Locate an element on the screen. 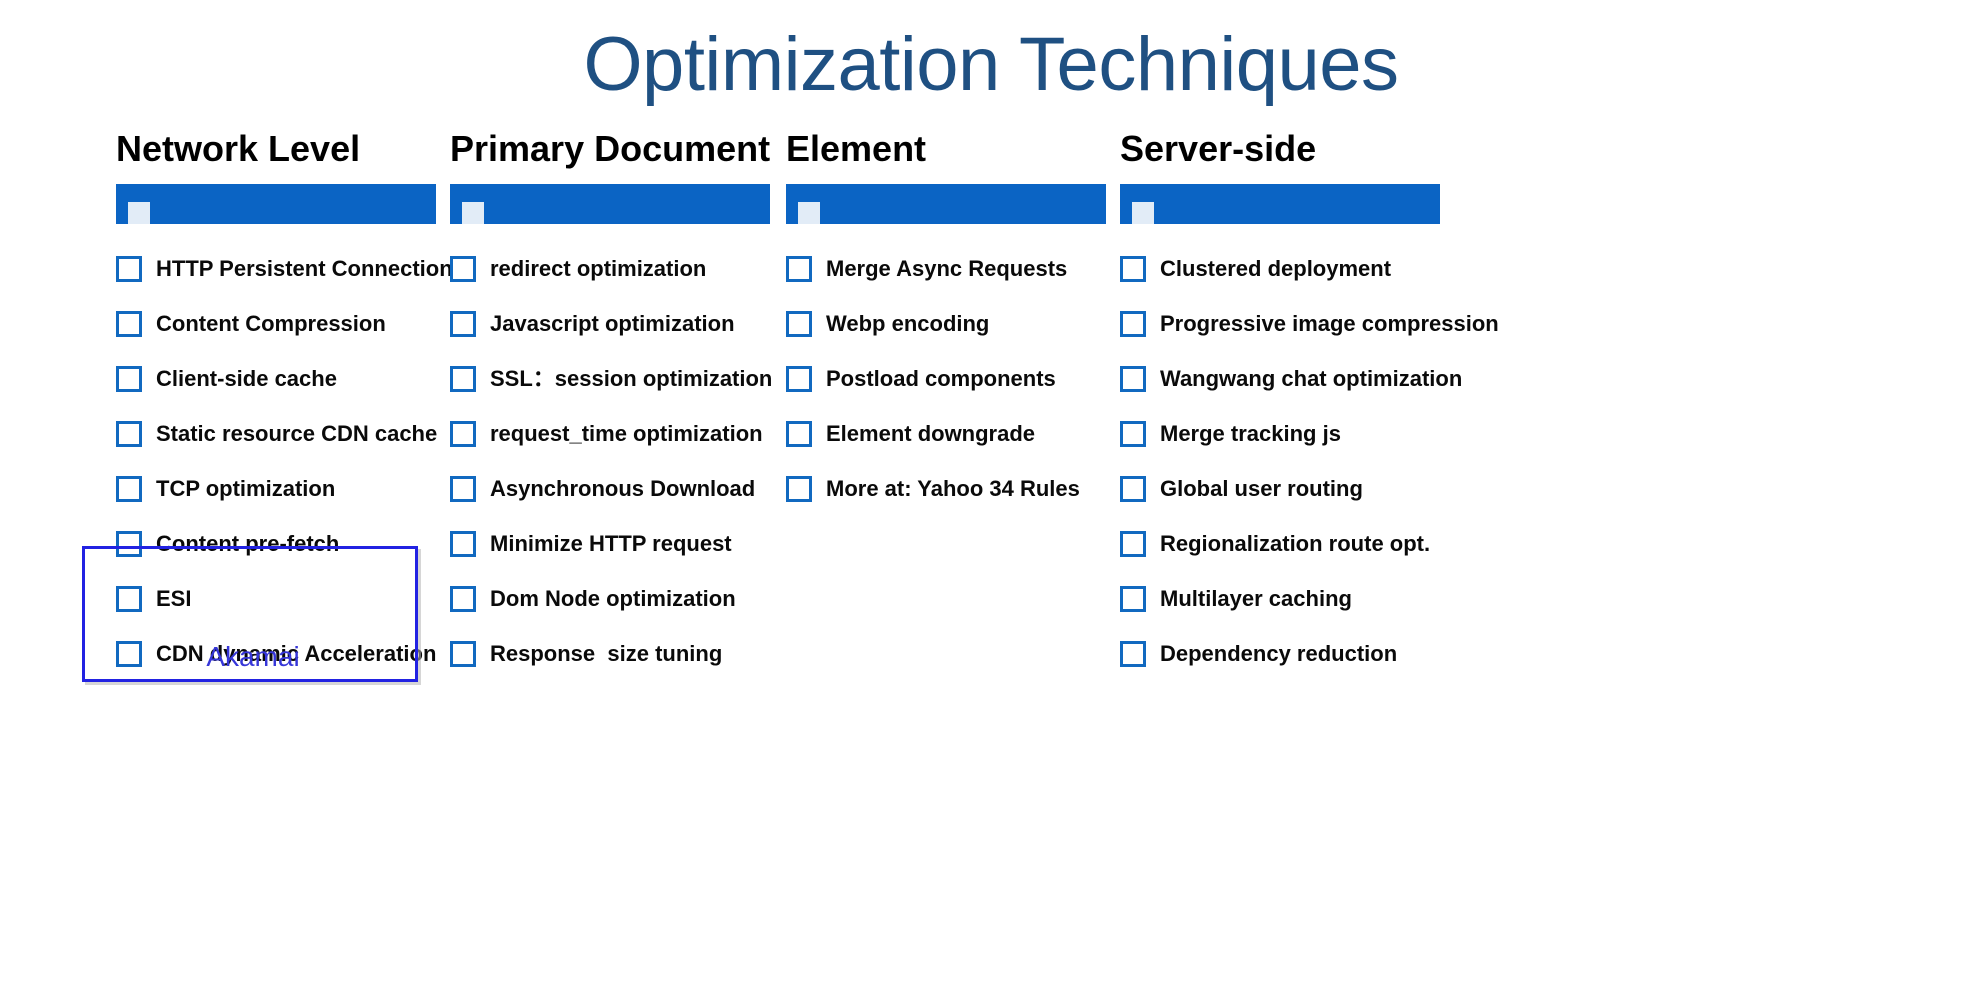 The height and width of the screenshot is (986, 1982). list-item: Clustered deployment is located at coordinates (1280, 269).